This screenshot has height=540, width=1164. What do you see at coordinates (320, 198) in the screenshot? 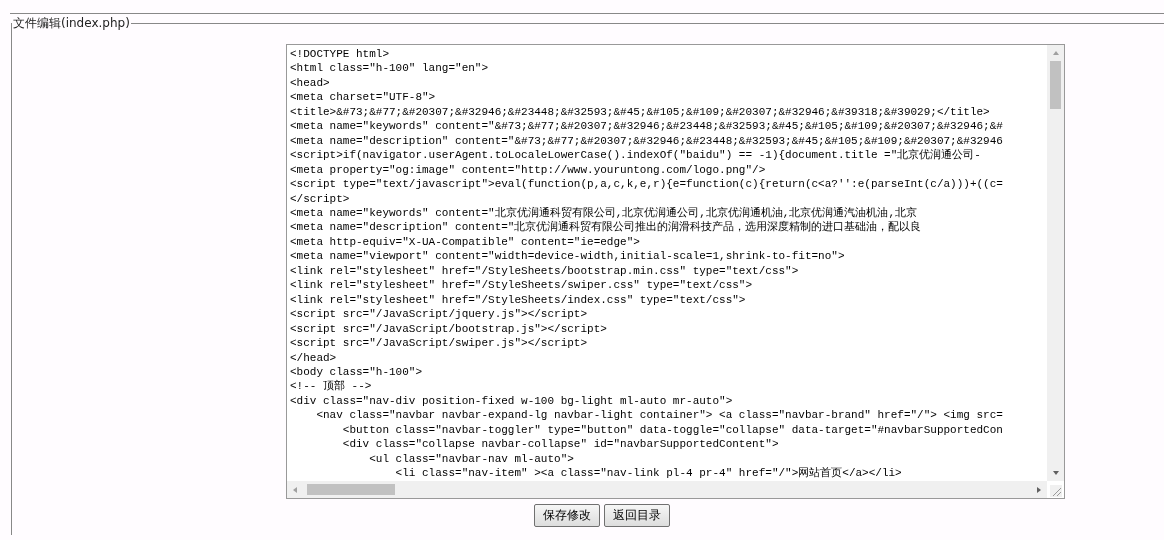
I see `code-line: </script>` at bounding box center [320, 198].